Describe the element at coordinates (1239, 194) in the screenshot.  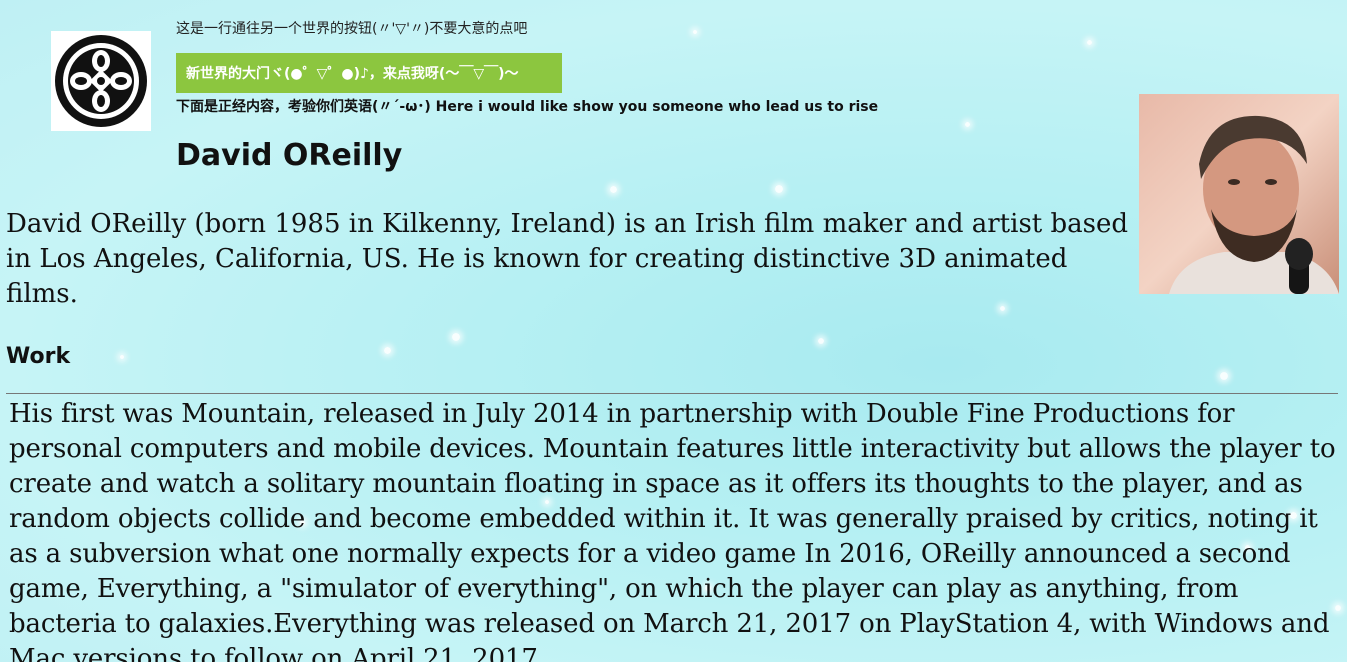
I see `david-oreilly-portrait` at that location.